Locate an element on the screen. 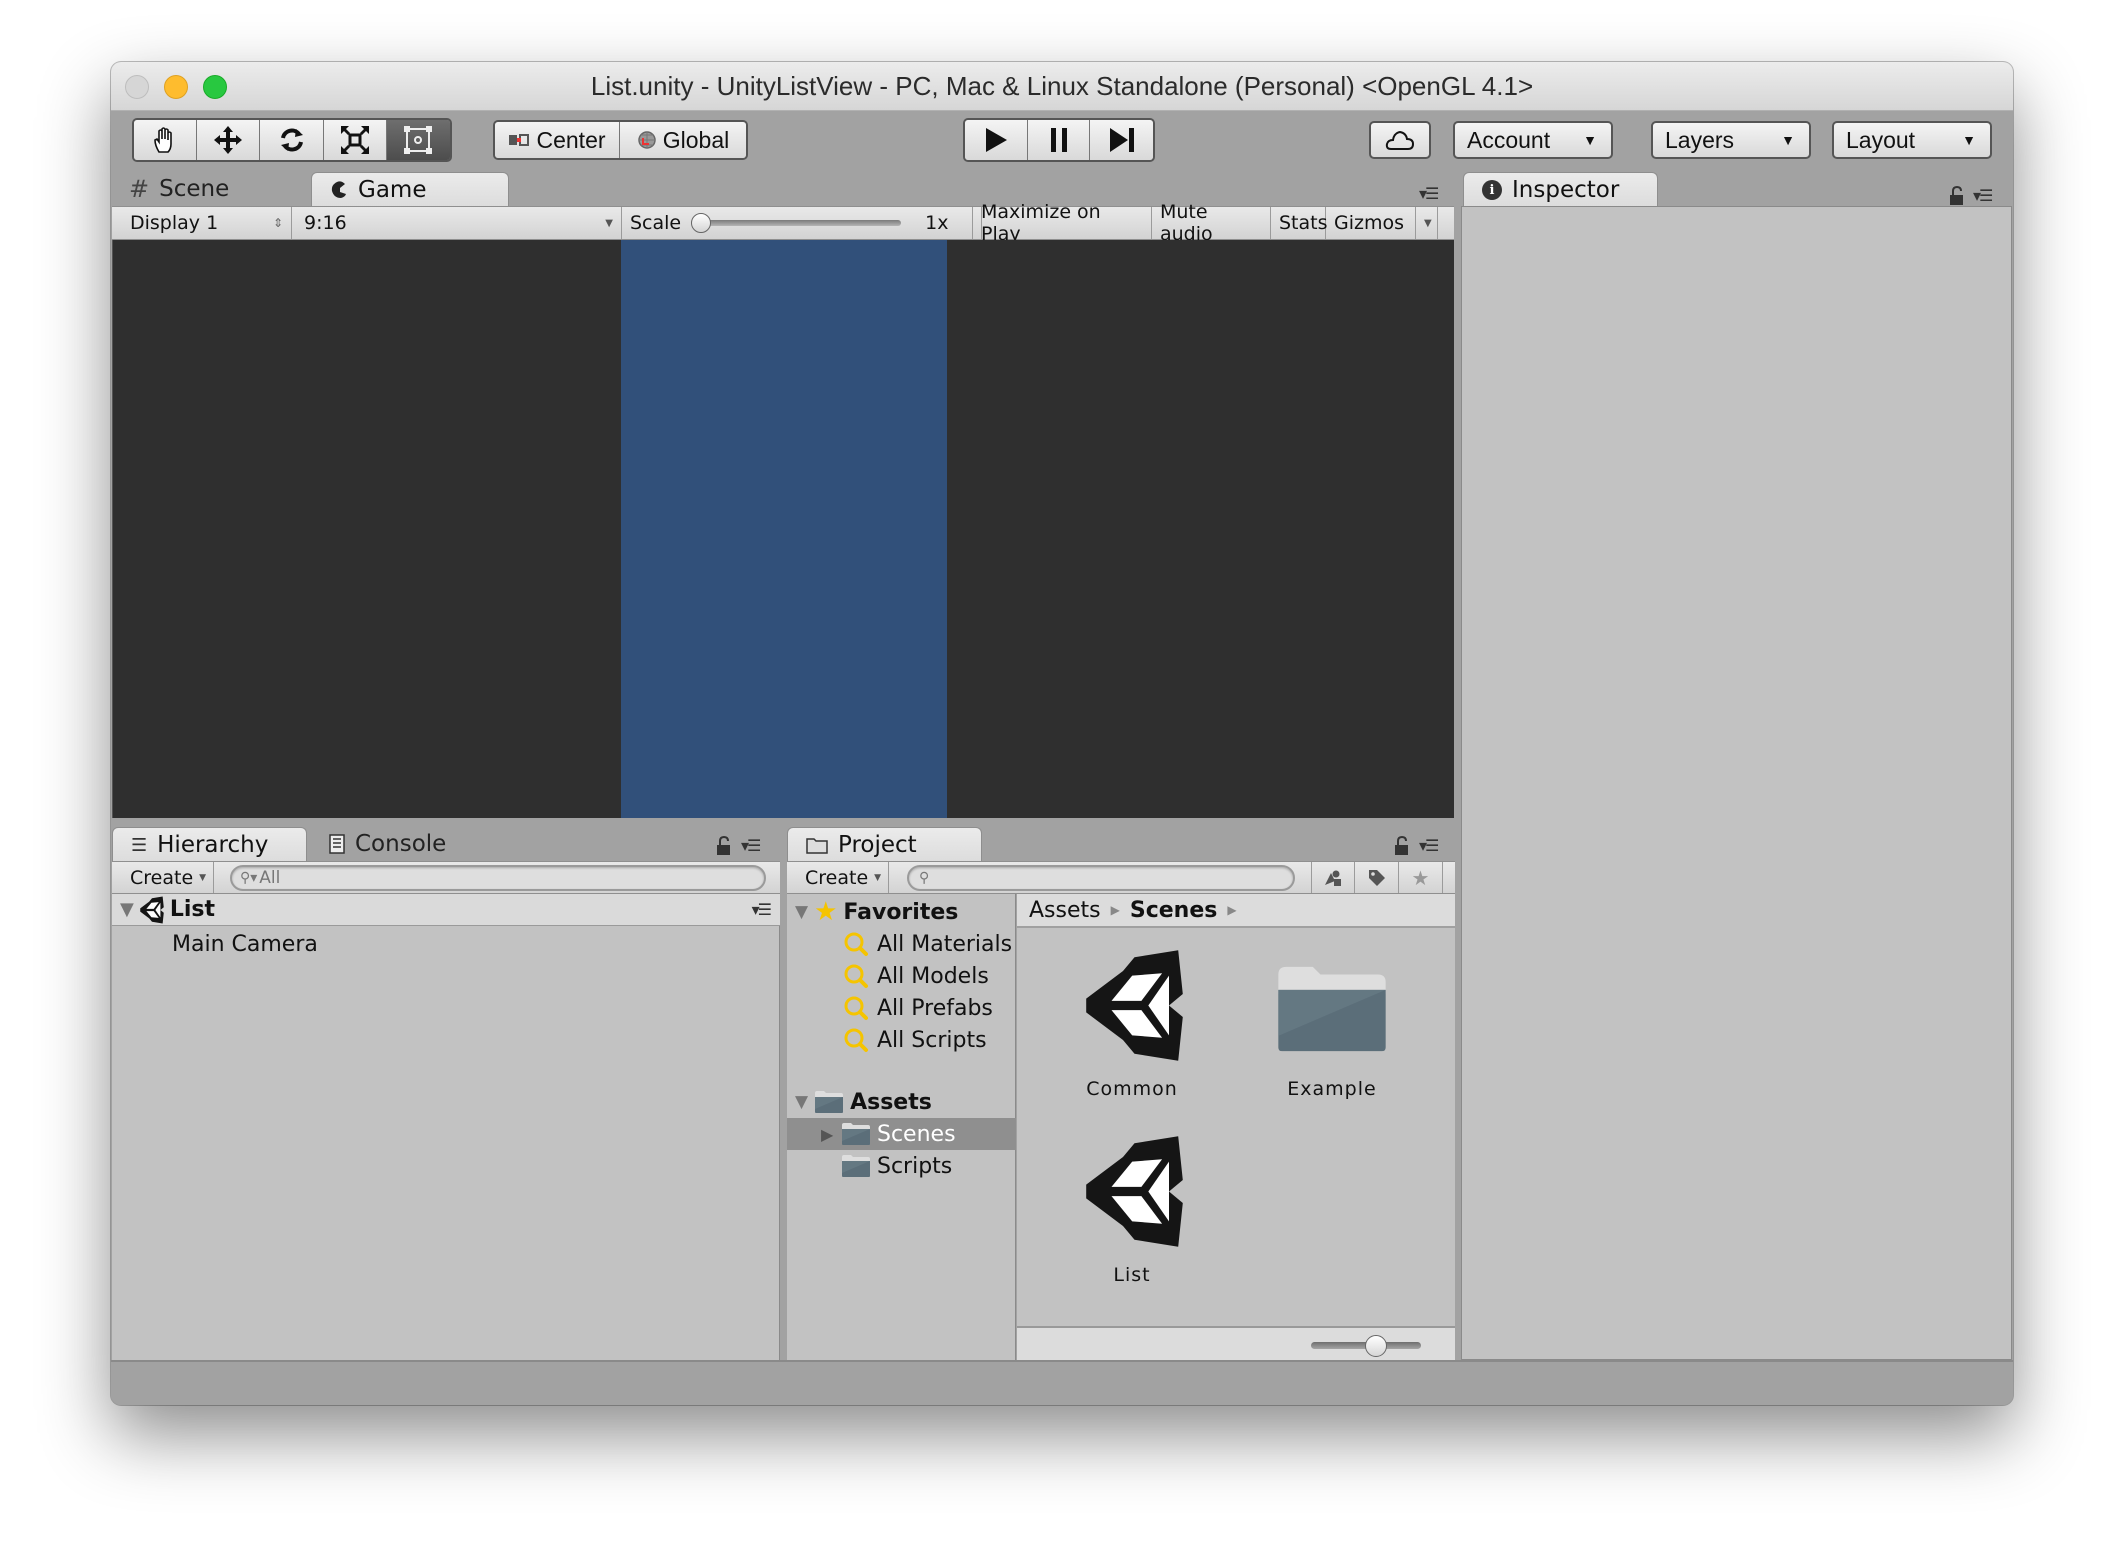 The height and width of the screenshot is (1564, 2124). breadcrumb-assets: Assets is located at coordinates (1065, 910).